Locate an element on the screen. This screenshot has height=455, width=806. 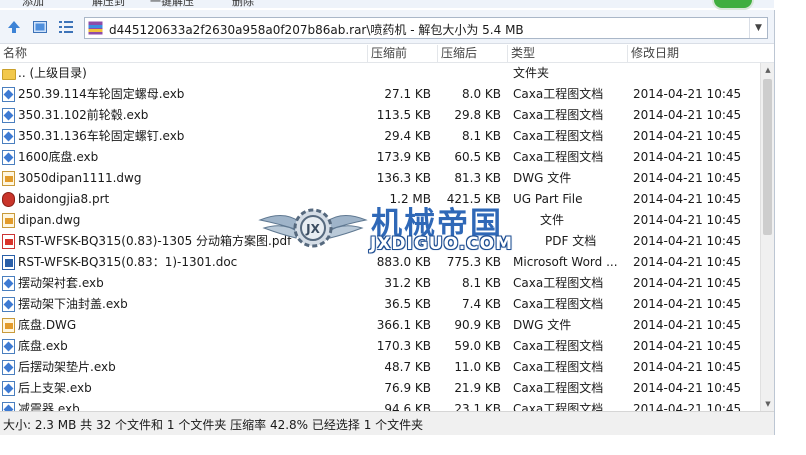
file-packed-size: 59.0 KB is located at coordinates (477, 346).